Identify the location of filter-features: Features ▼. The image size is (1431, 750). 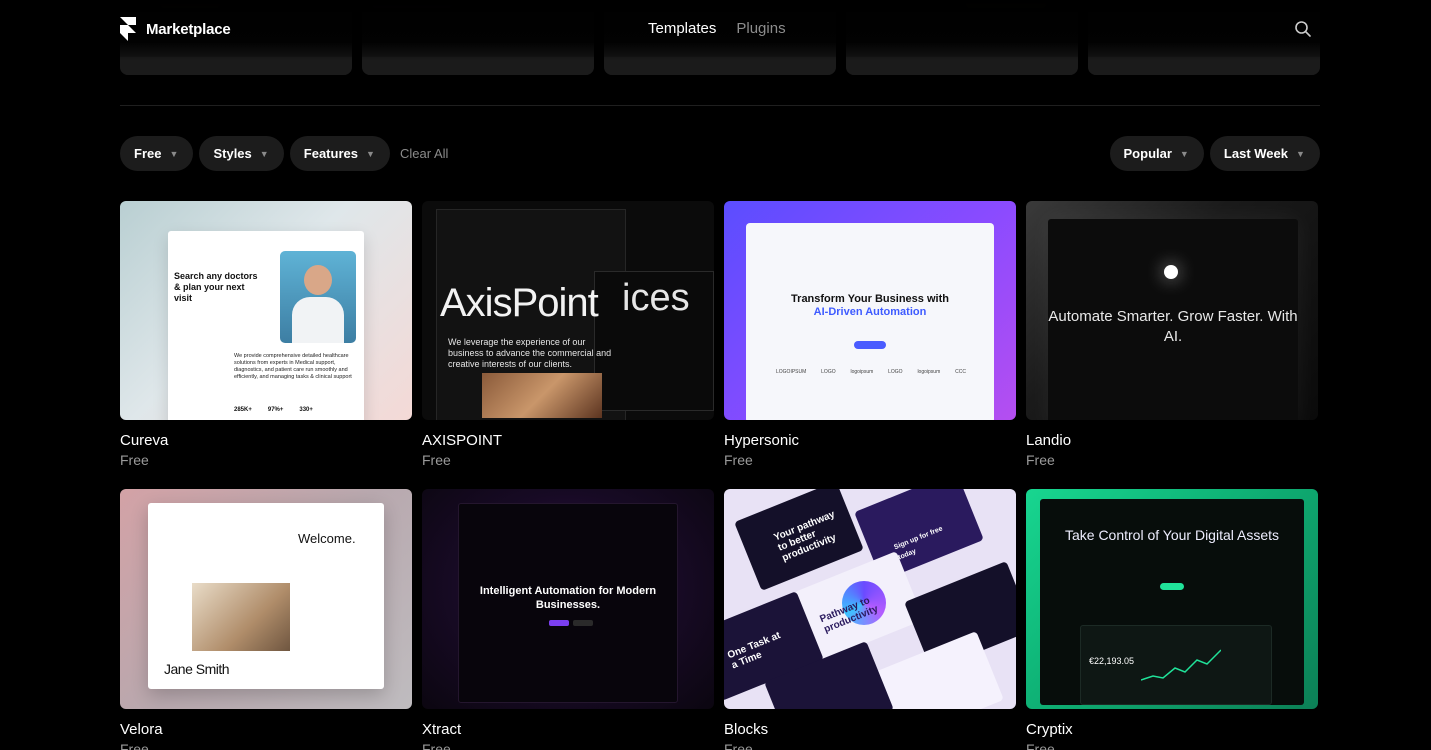
(339, 153).